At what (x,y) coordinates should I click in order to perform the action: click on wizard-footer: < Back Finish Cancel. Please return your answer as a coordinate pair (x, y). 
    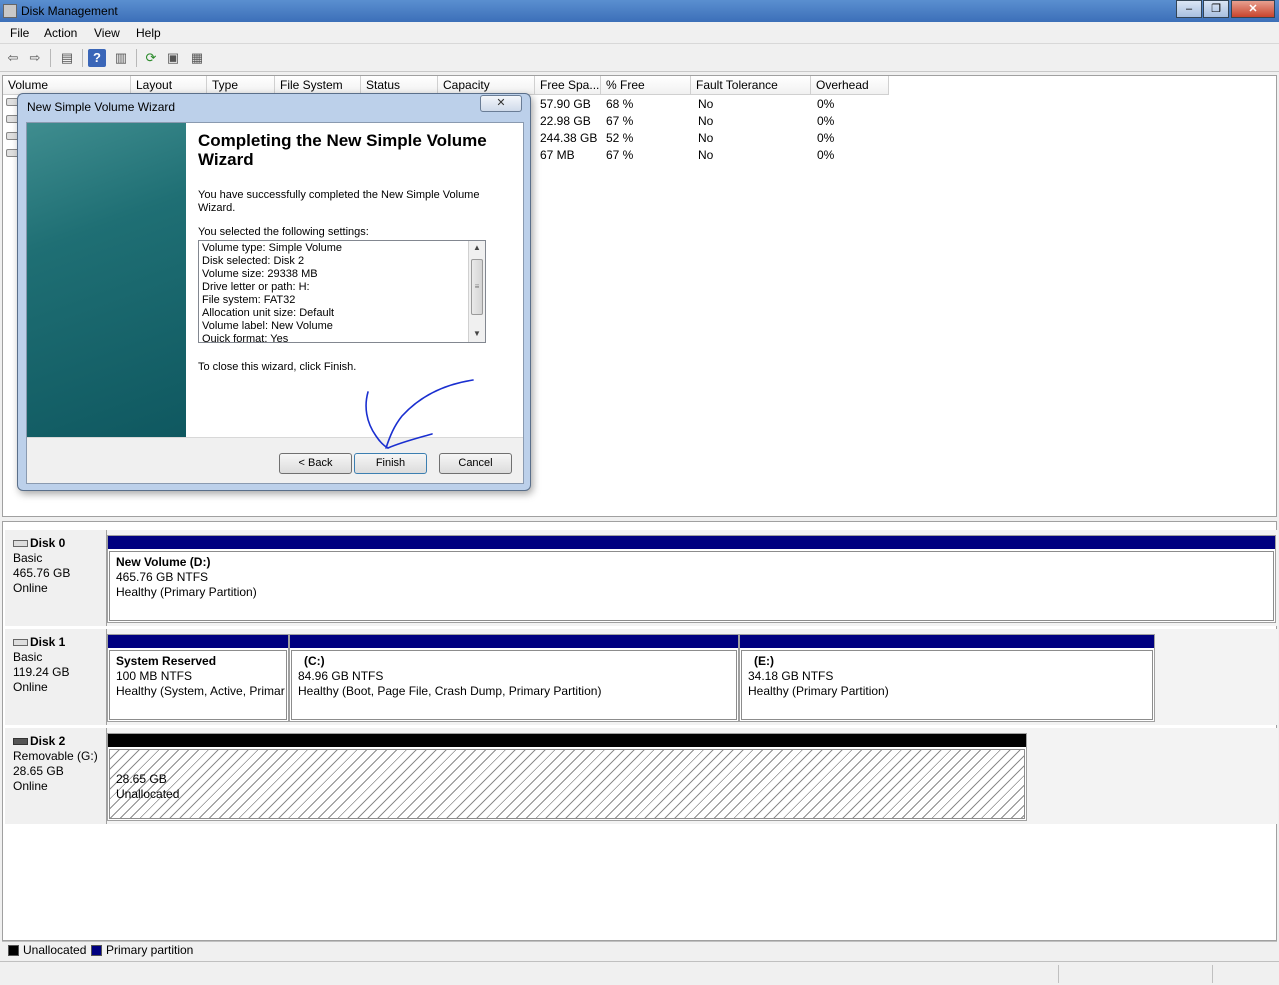
    Looking at the image, I should click on (275, 460).